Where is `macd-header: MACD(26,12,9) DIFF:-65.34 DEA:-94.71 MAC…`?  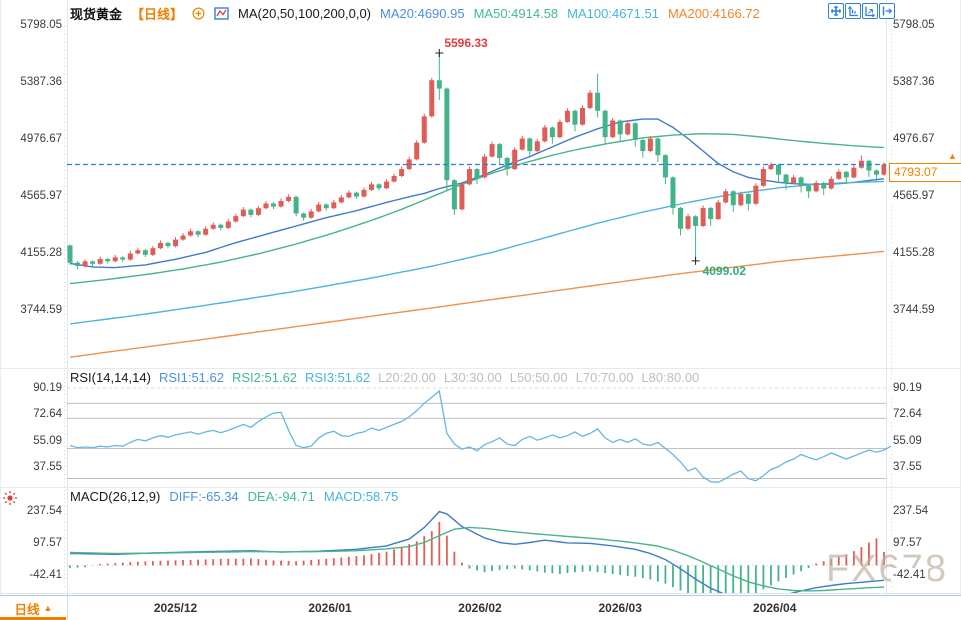 macd-header: MACD(26,12,9) DIFF:-65.34 DEA:-94.71 MAC… is located at coordinates (234, 496).